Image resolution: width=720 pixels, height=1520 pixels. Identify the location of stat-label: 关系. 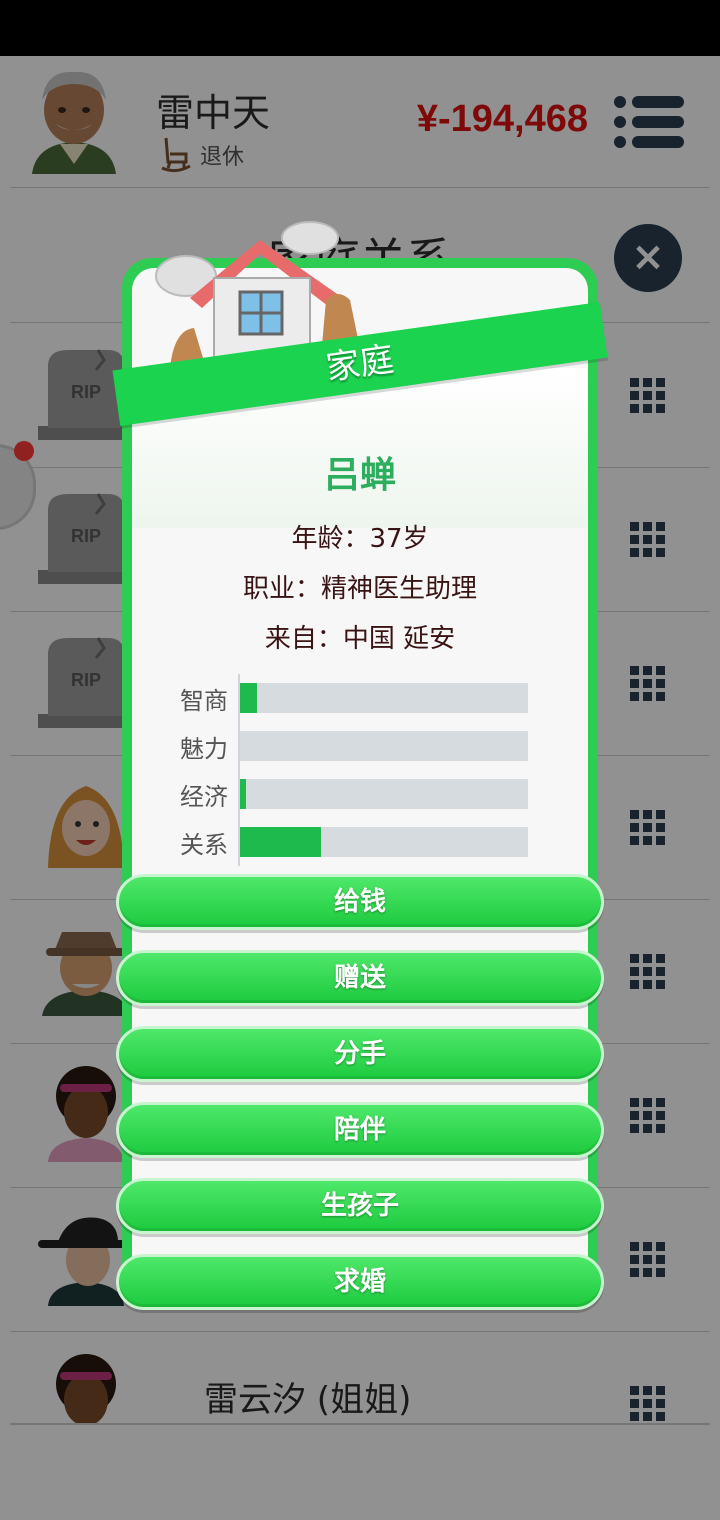
(204, 844).